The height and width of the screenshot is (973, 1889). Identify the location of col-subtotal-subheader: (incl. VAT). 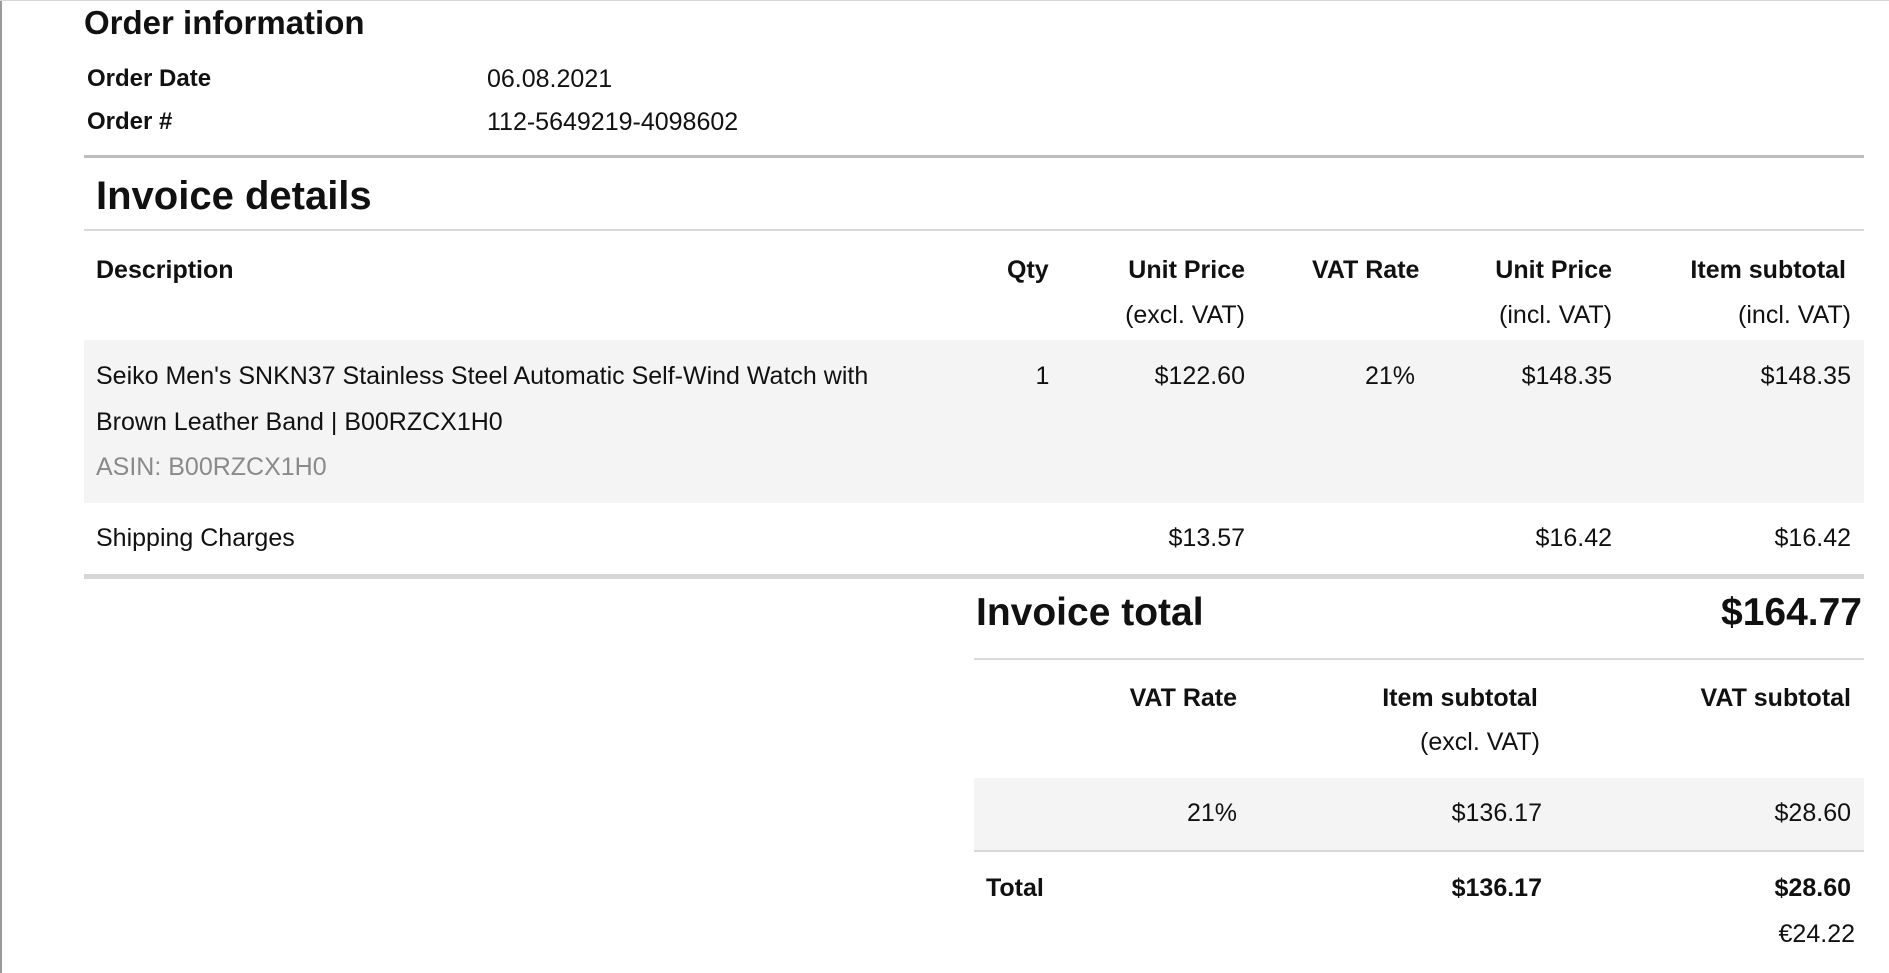
(1794, 315).